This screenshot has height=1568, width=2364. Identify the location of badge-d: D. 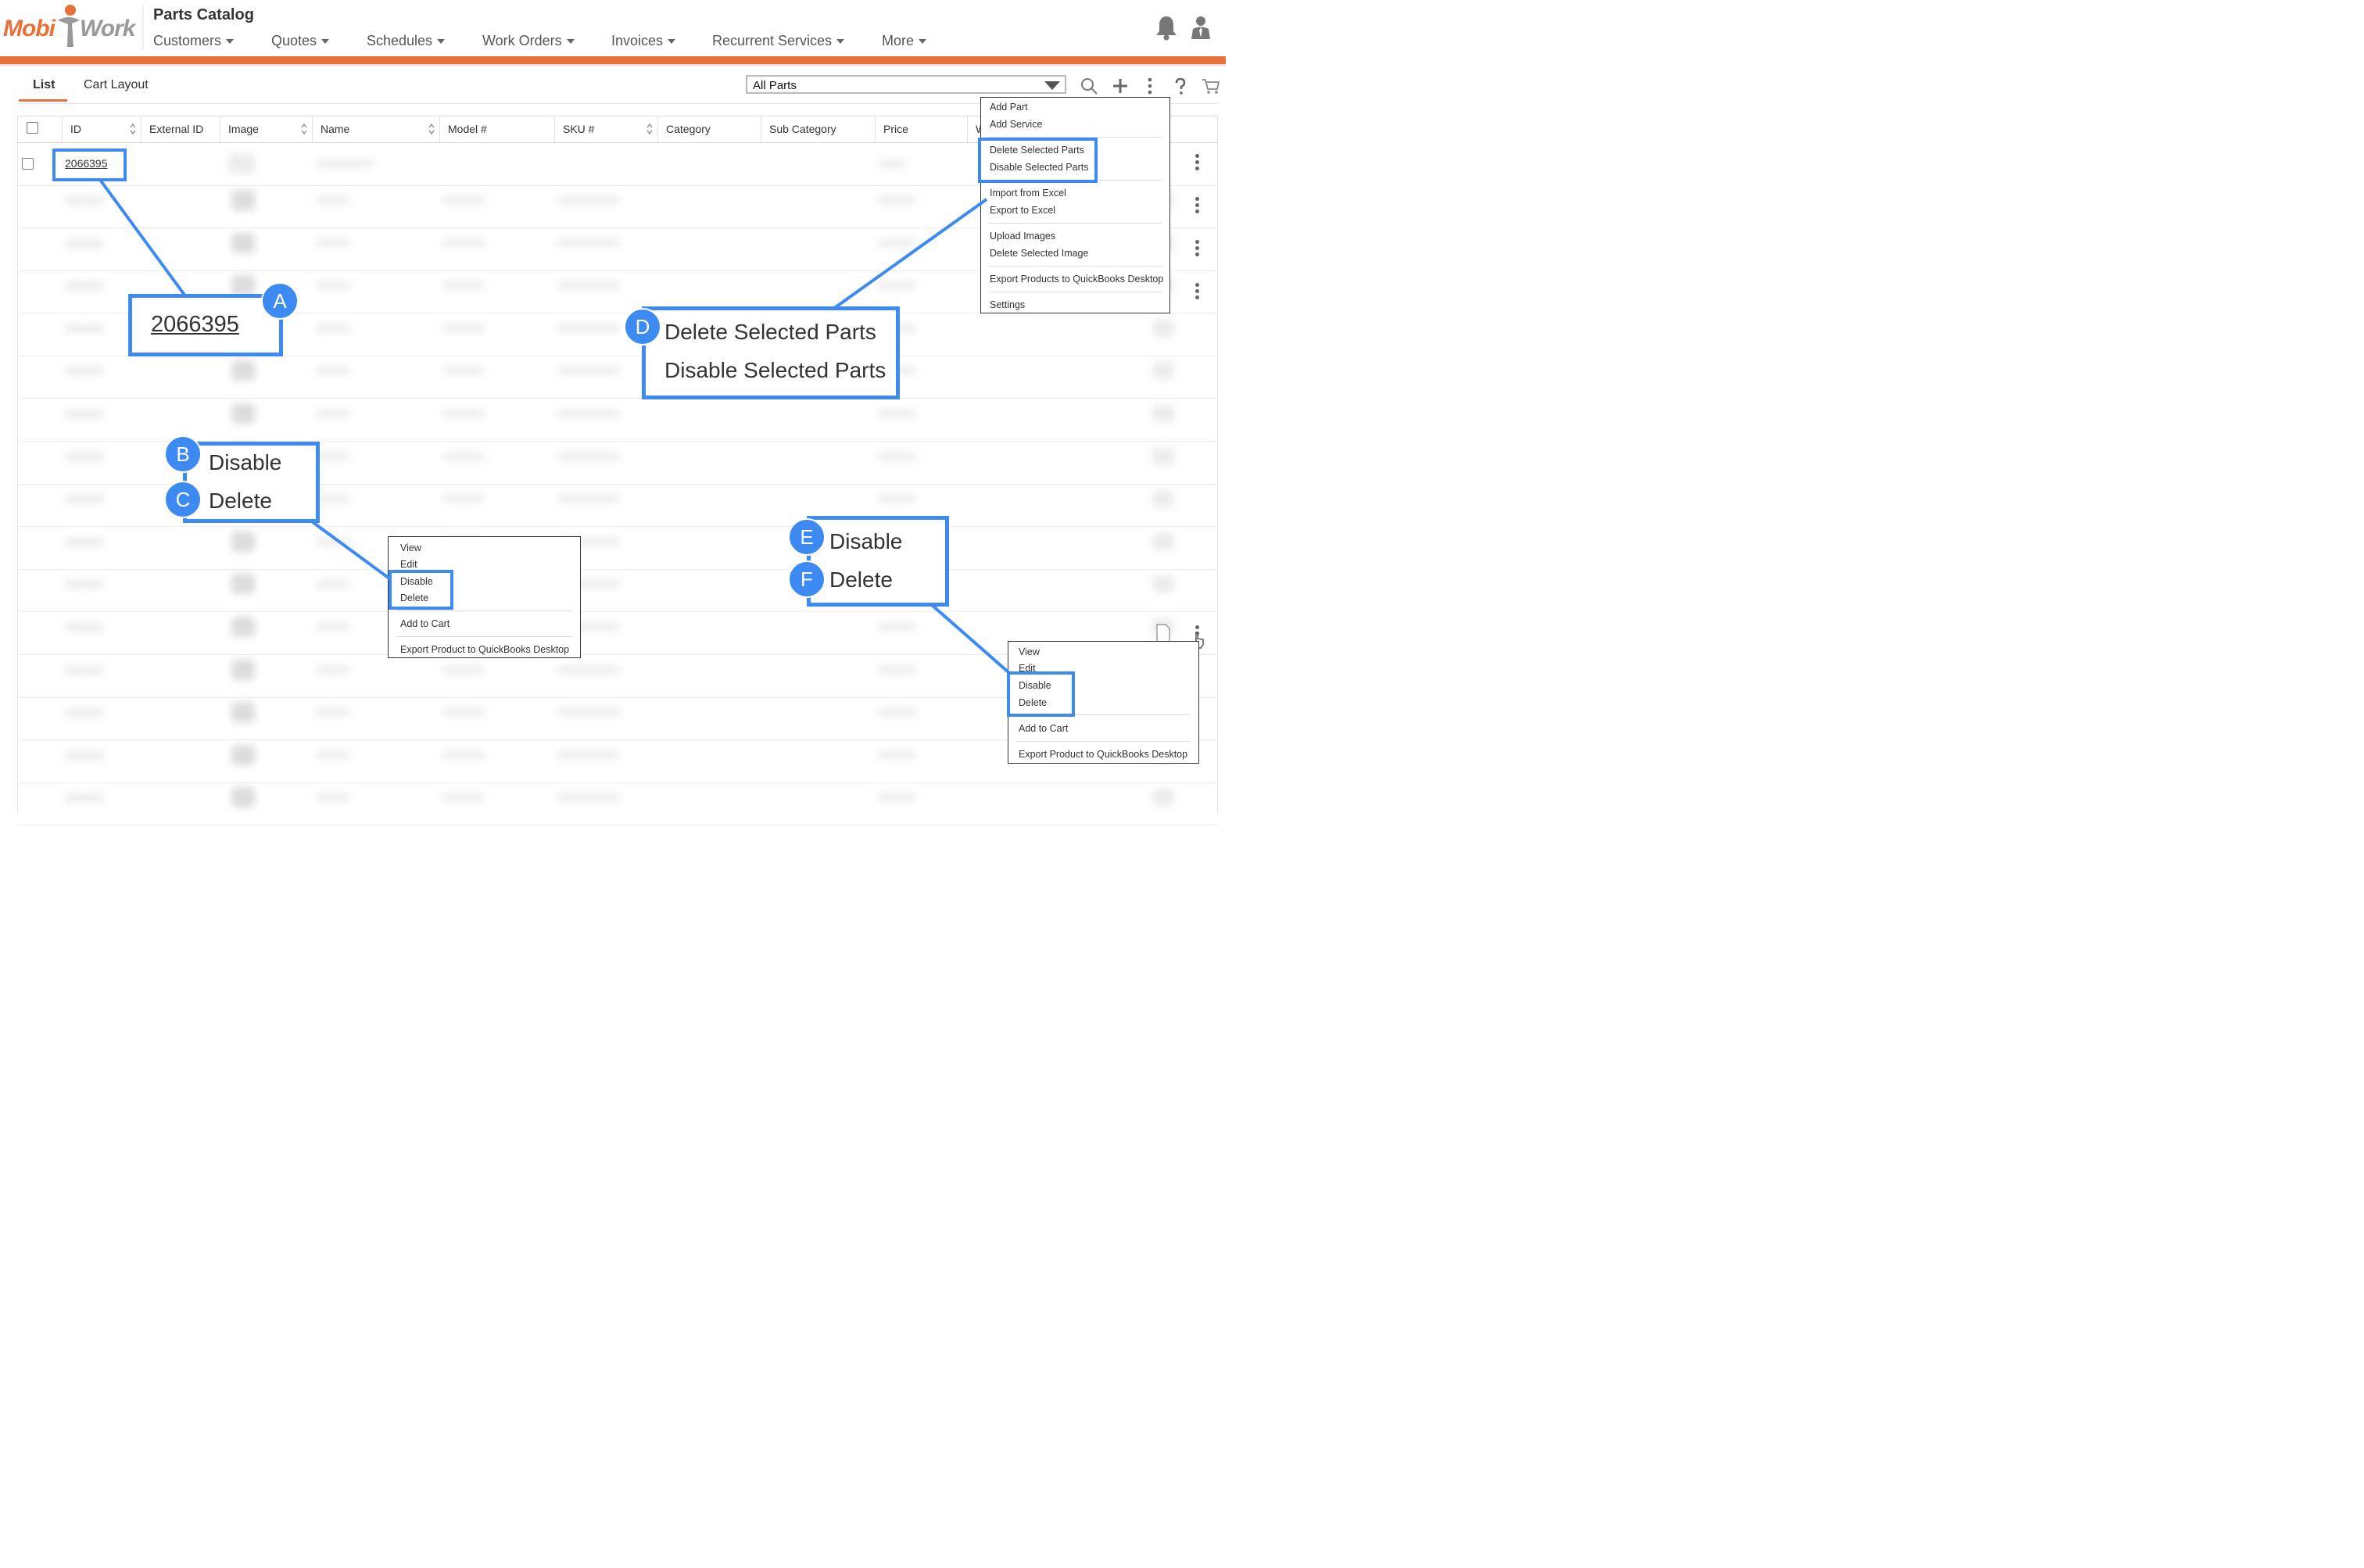
(642, 326).